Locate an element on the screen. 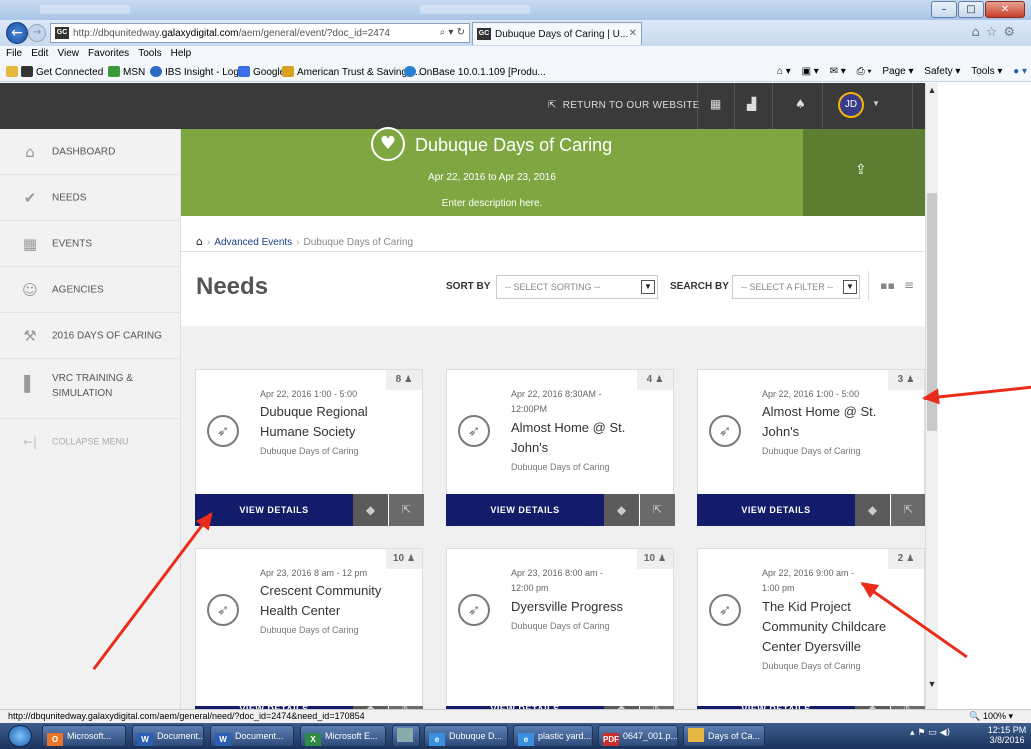 The image size is (1031, 749). help-circle-icon: ● ▾ is located at coordinates (1020, 71).